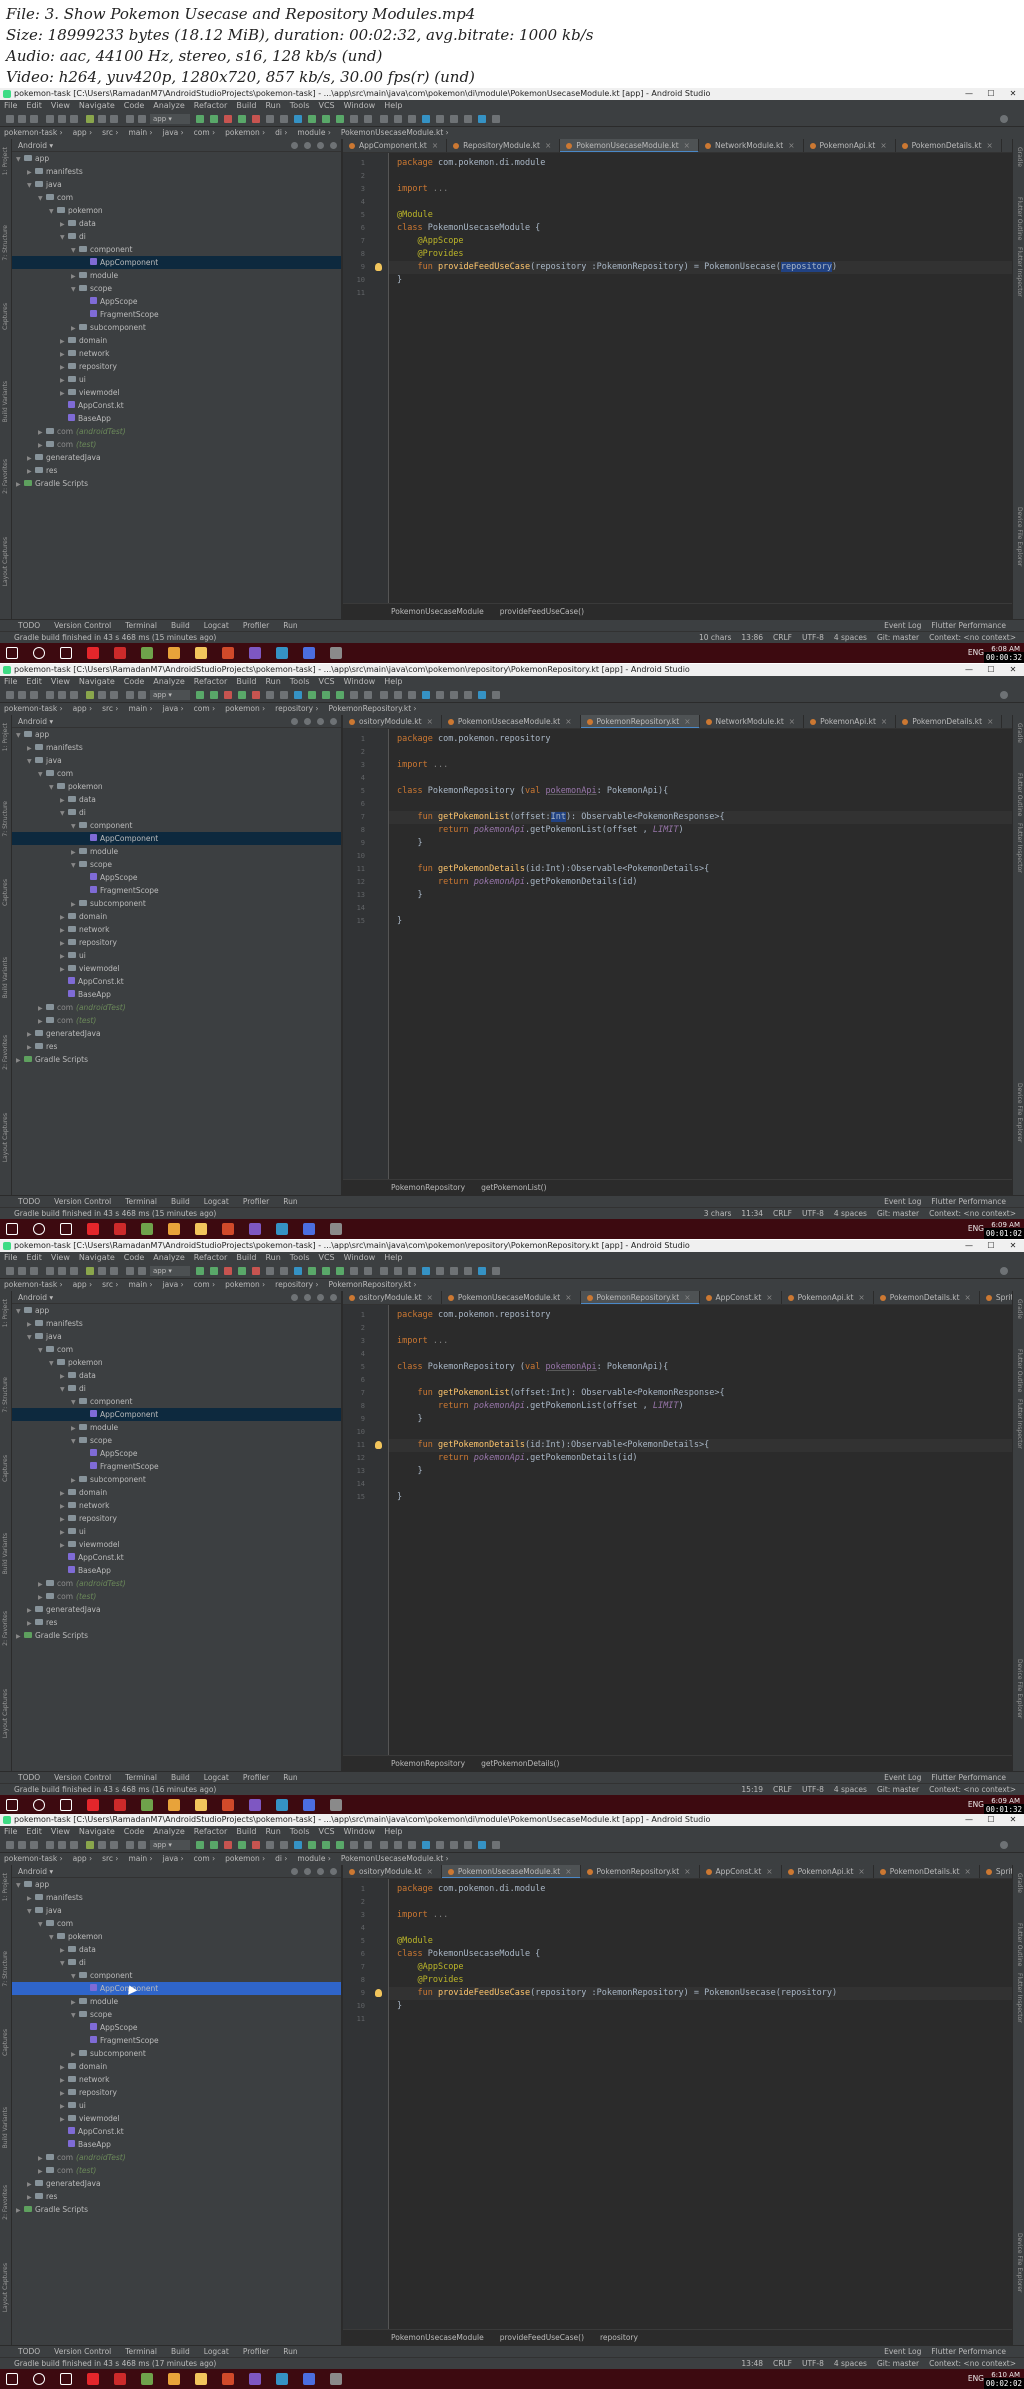  What do you see at coordinates (333, 721) in the screenshot?
I see `hide-icon` at bounding box center [333, 721].